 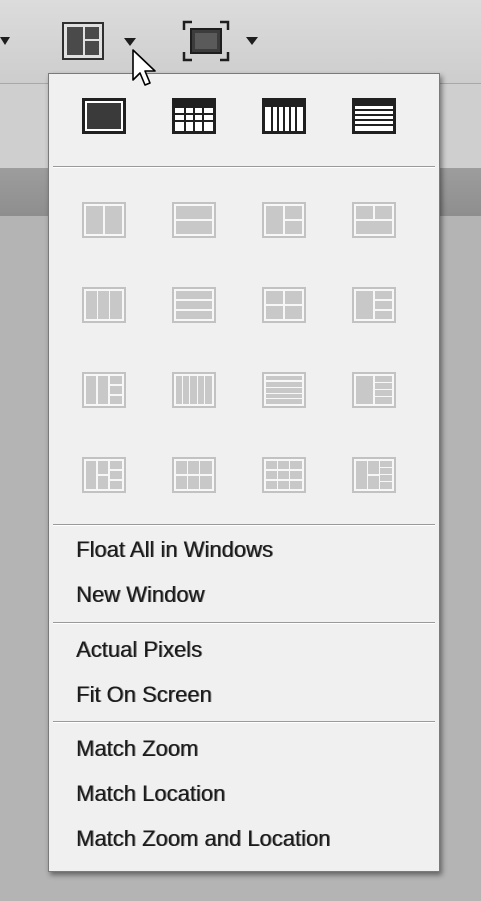 I want to click on five-up-horizontal-icon, so click(x=284, y=390).